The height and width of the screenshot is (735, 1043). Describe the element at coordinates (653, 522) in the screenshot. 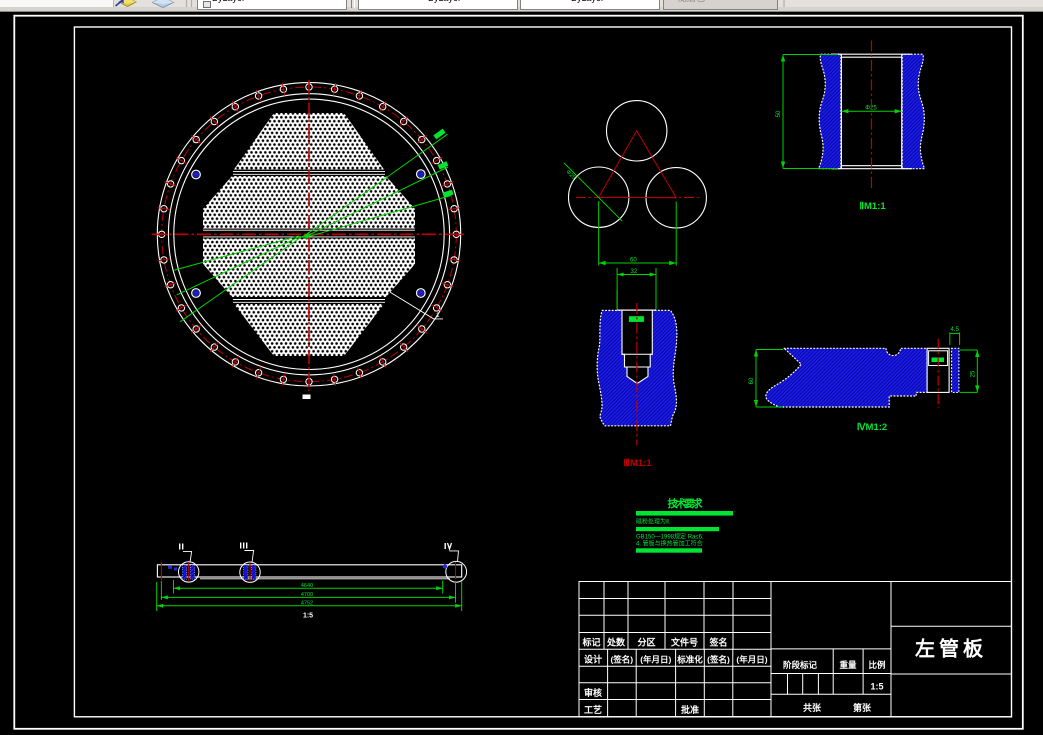

I see `svg-text: 磁粉处理为Ⅱ.` at that location.